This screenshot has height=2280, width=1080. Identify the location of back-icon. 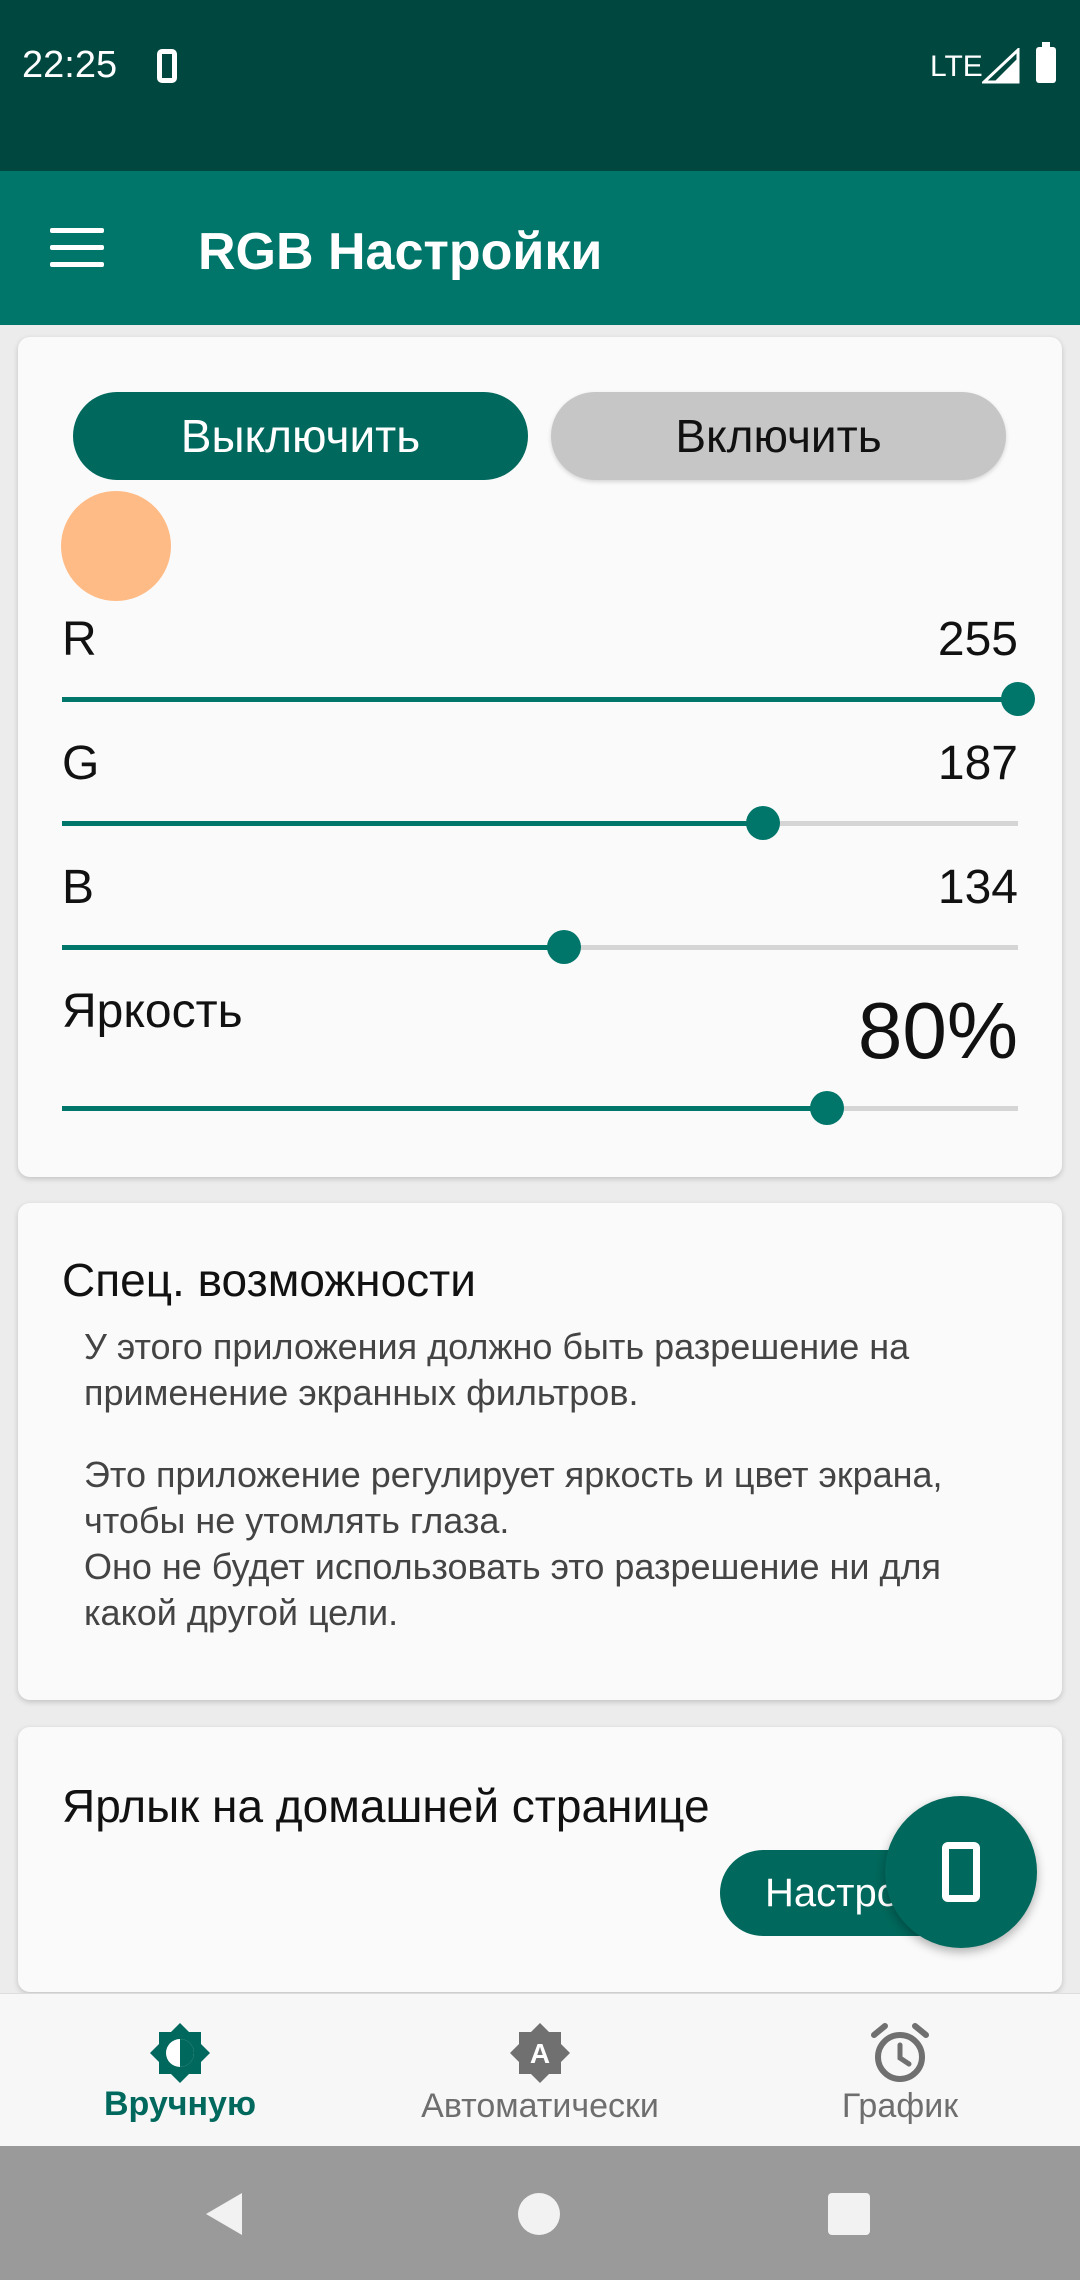
(224, 2214).